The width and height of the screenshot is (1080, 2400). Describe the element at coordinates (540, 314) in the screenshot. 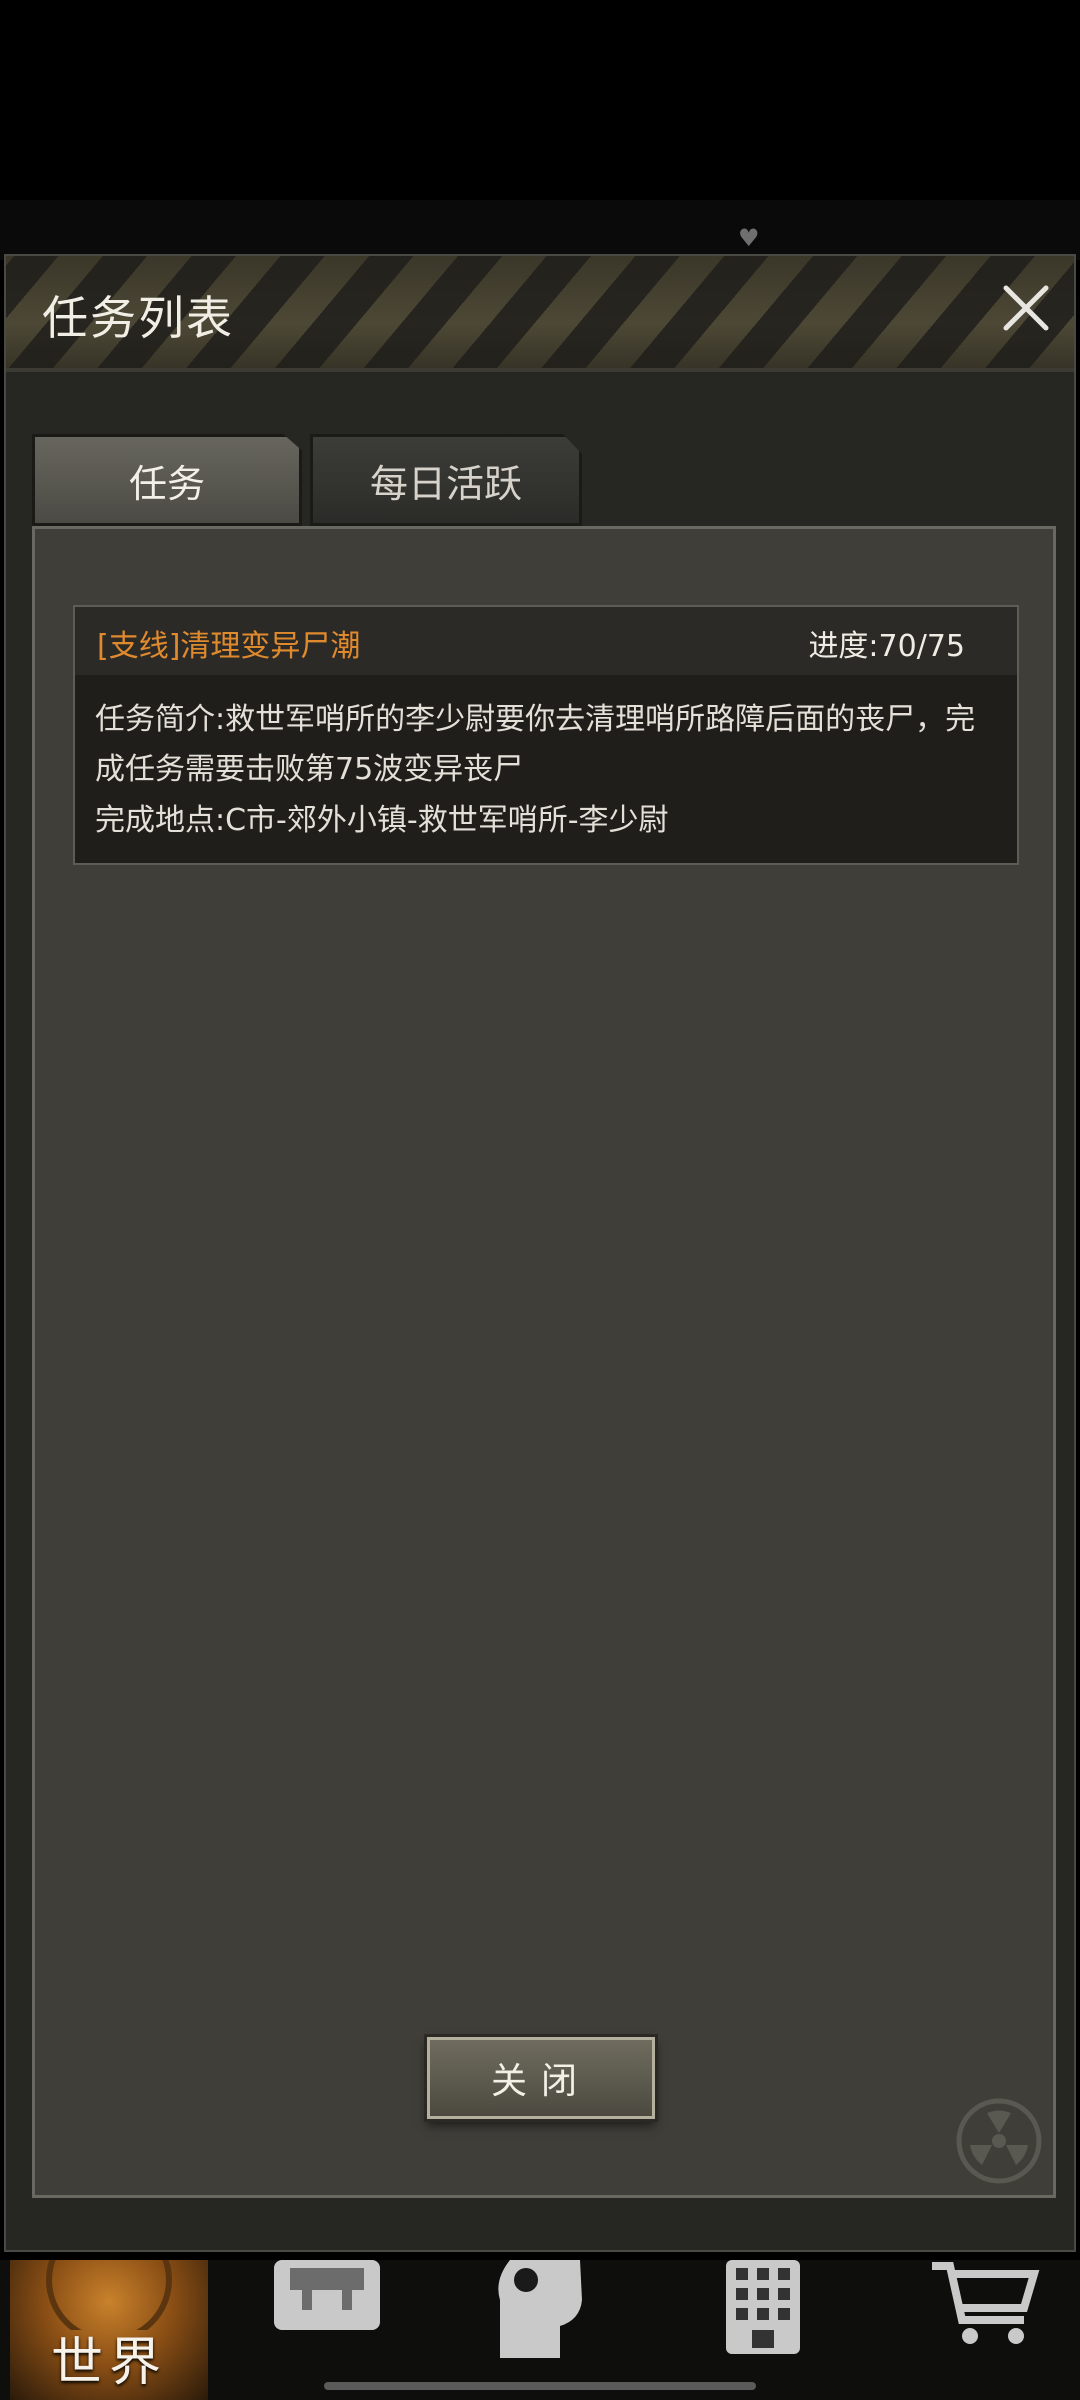

I see `dialog-header: 任务列表` at that location.